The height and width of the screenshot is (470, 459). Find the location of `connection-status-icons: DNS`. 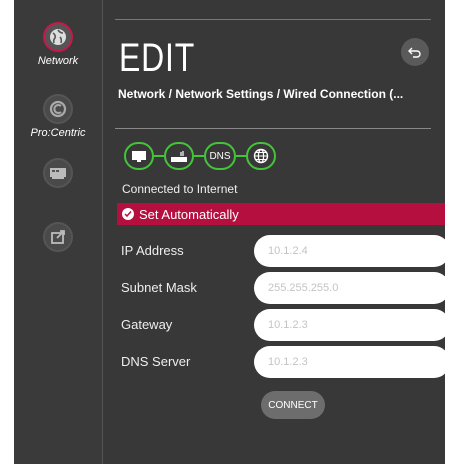

connection-status-icons: DNS is located at coordinates (200, 156).